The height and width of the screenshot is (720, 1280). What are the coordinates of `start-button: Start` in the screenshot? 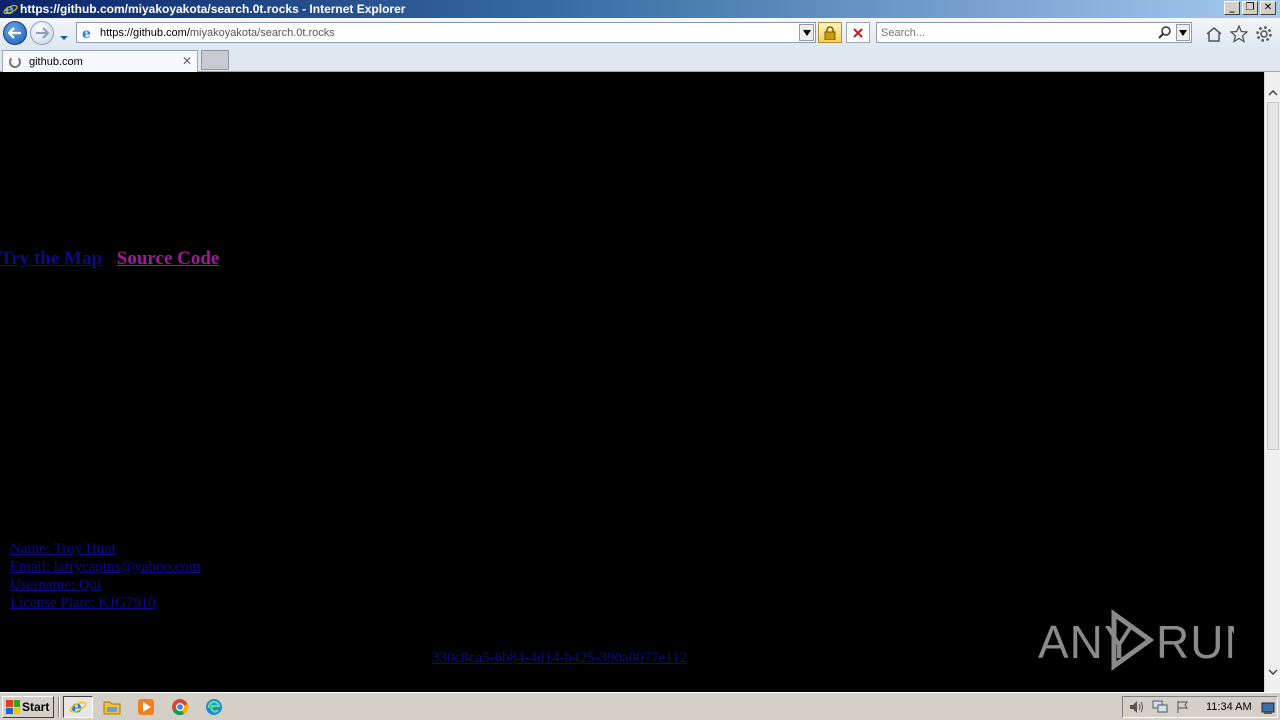 It's located at (28, 707).